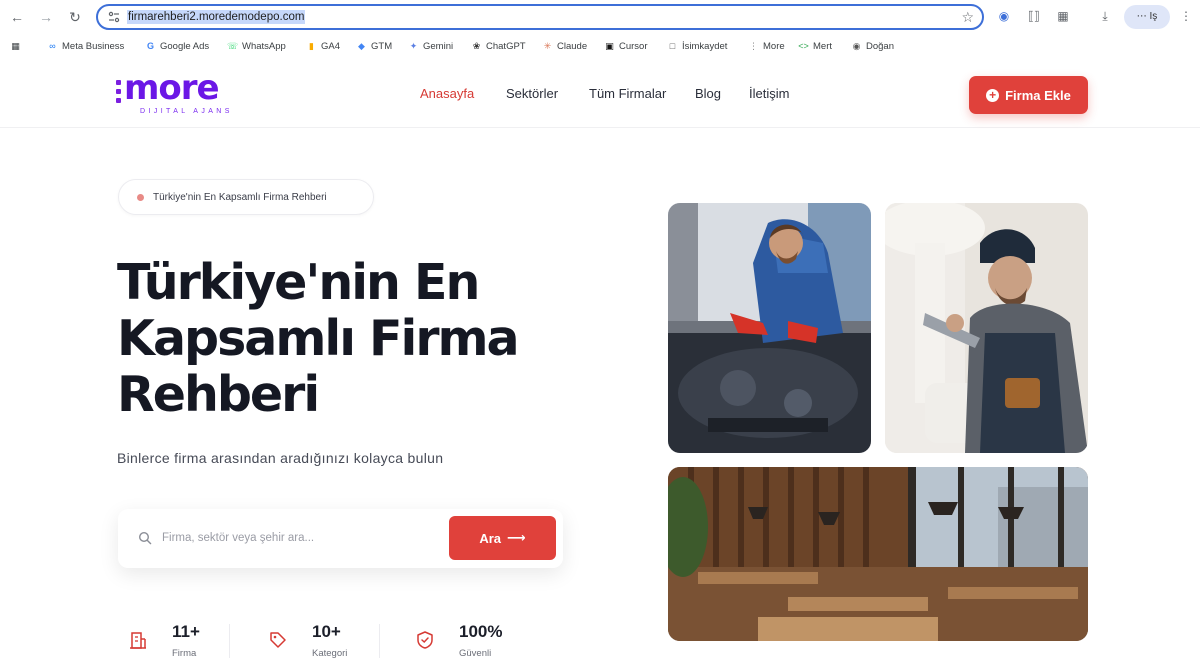  What do you see at coordinates (425, 640) in the screenshot?
I see `shield-check-icon` at bounding box center [425, 640].